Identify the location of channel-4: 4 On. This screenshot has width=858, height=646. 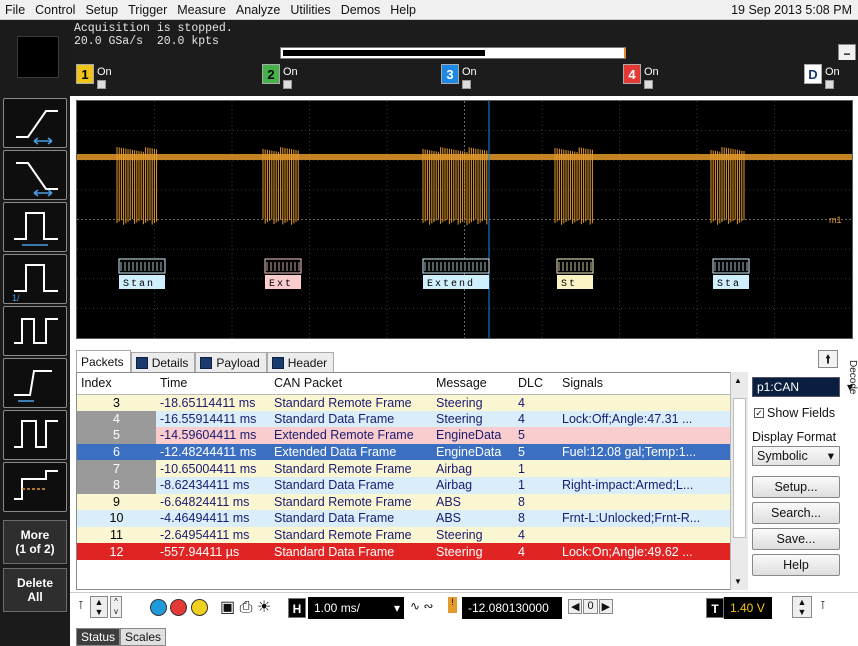
(641, 76).